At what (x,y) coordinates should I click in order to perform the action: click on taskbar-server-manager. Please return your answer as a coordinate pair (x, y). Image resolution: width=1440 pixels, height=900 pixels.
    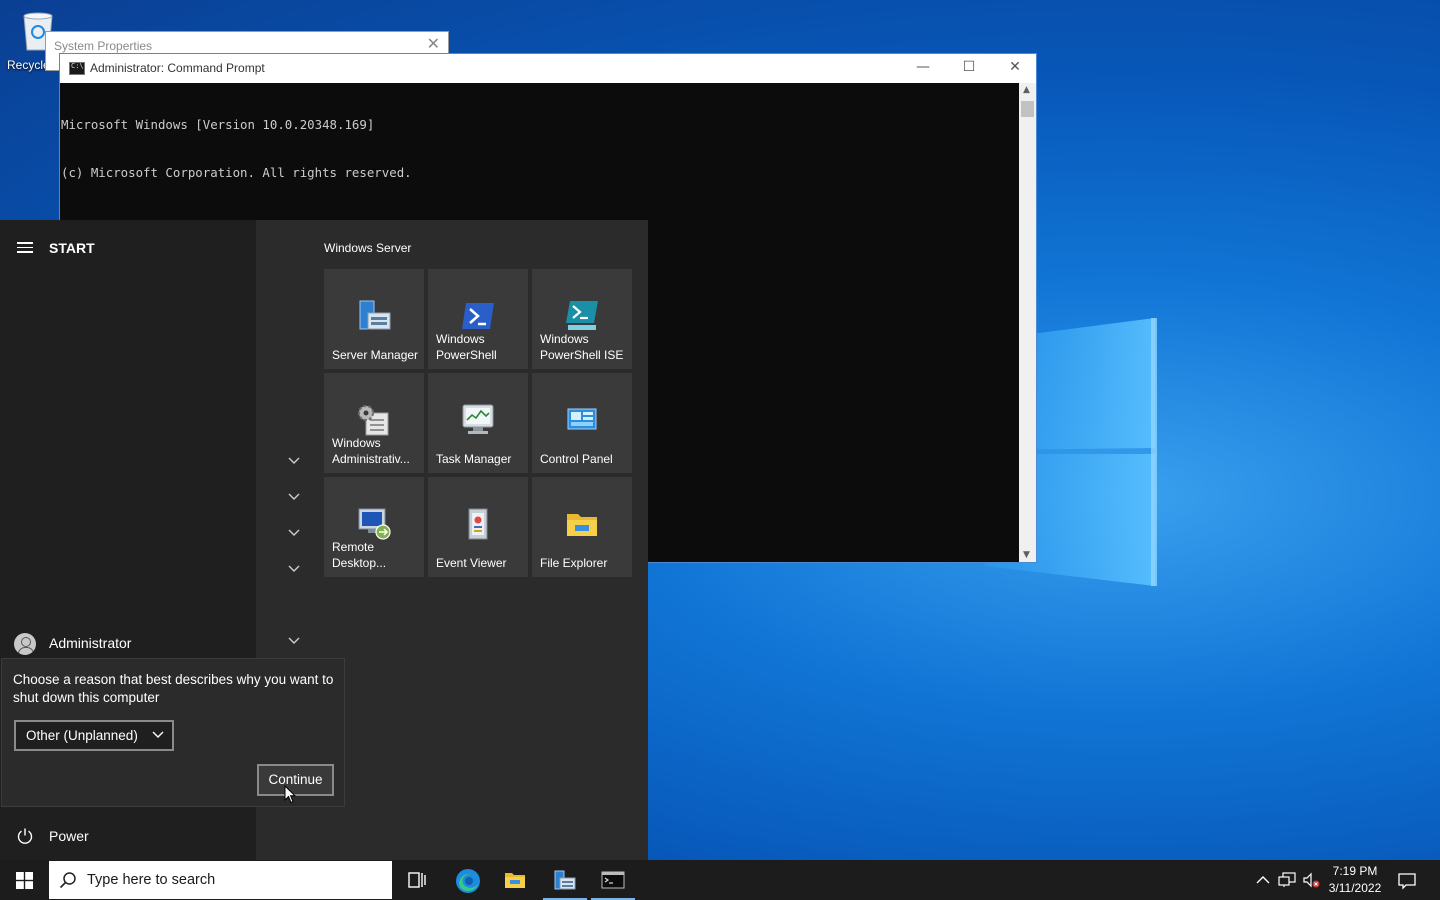
    Looking at the image, I should click on (565, 880).